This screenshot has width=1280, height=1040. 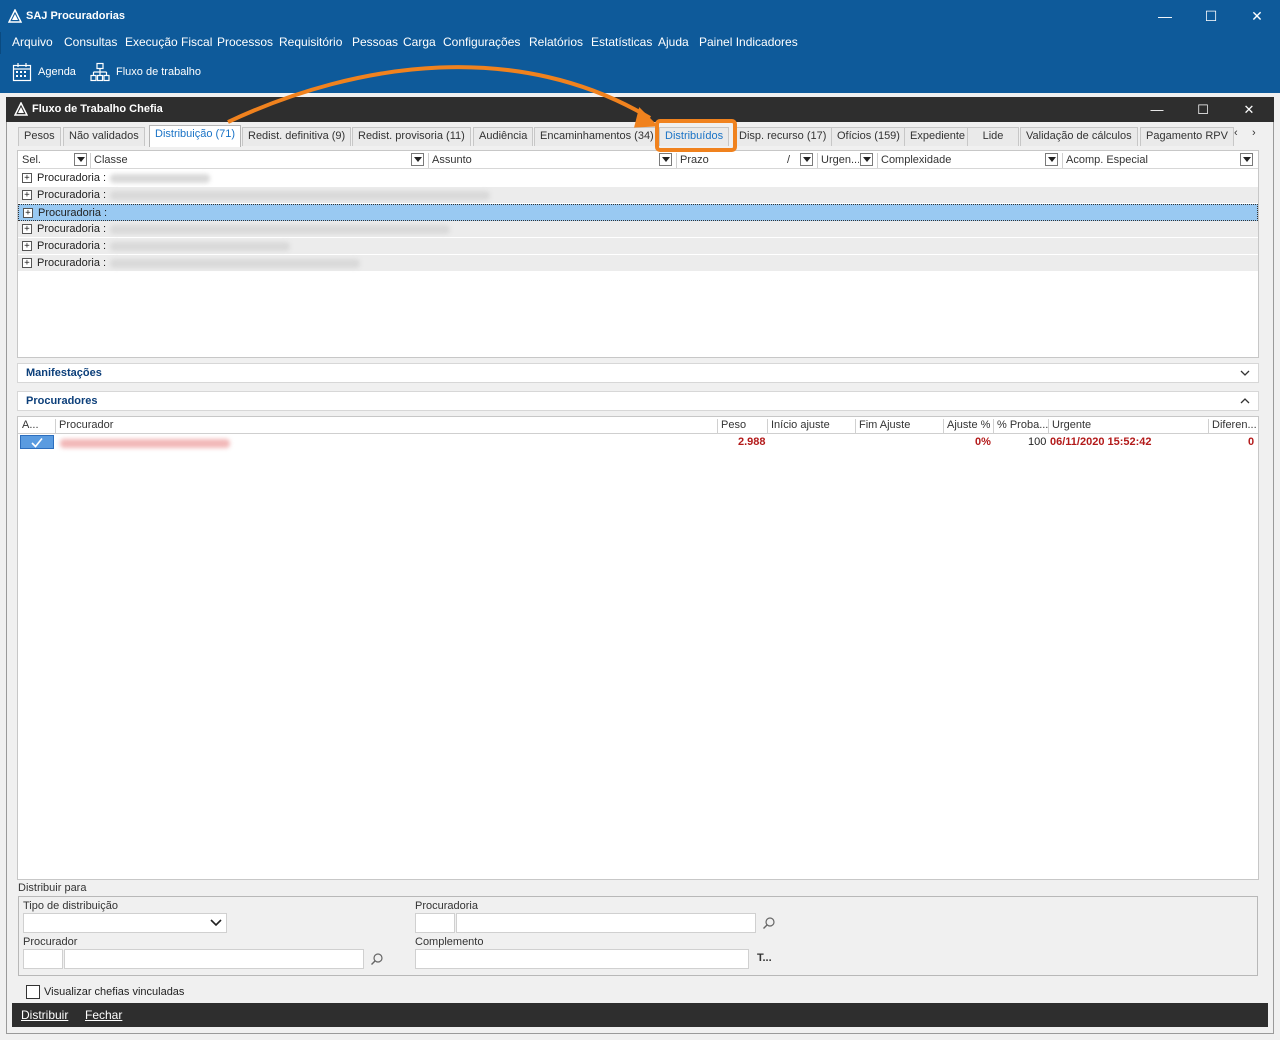 What do you see at coordinates (1249, 109) in the screenshot?
I see `window-close-button: ✕` at bounding box center [1249, 109].